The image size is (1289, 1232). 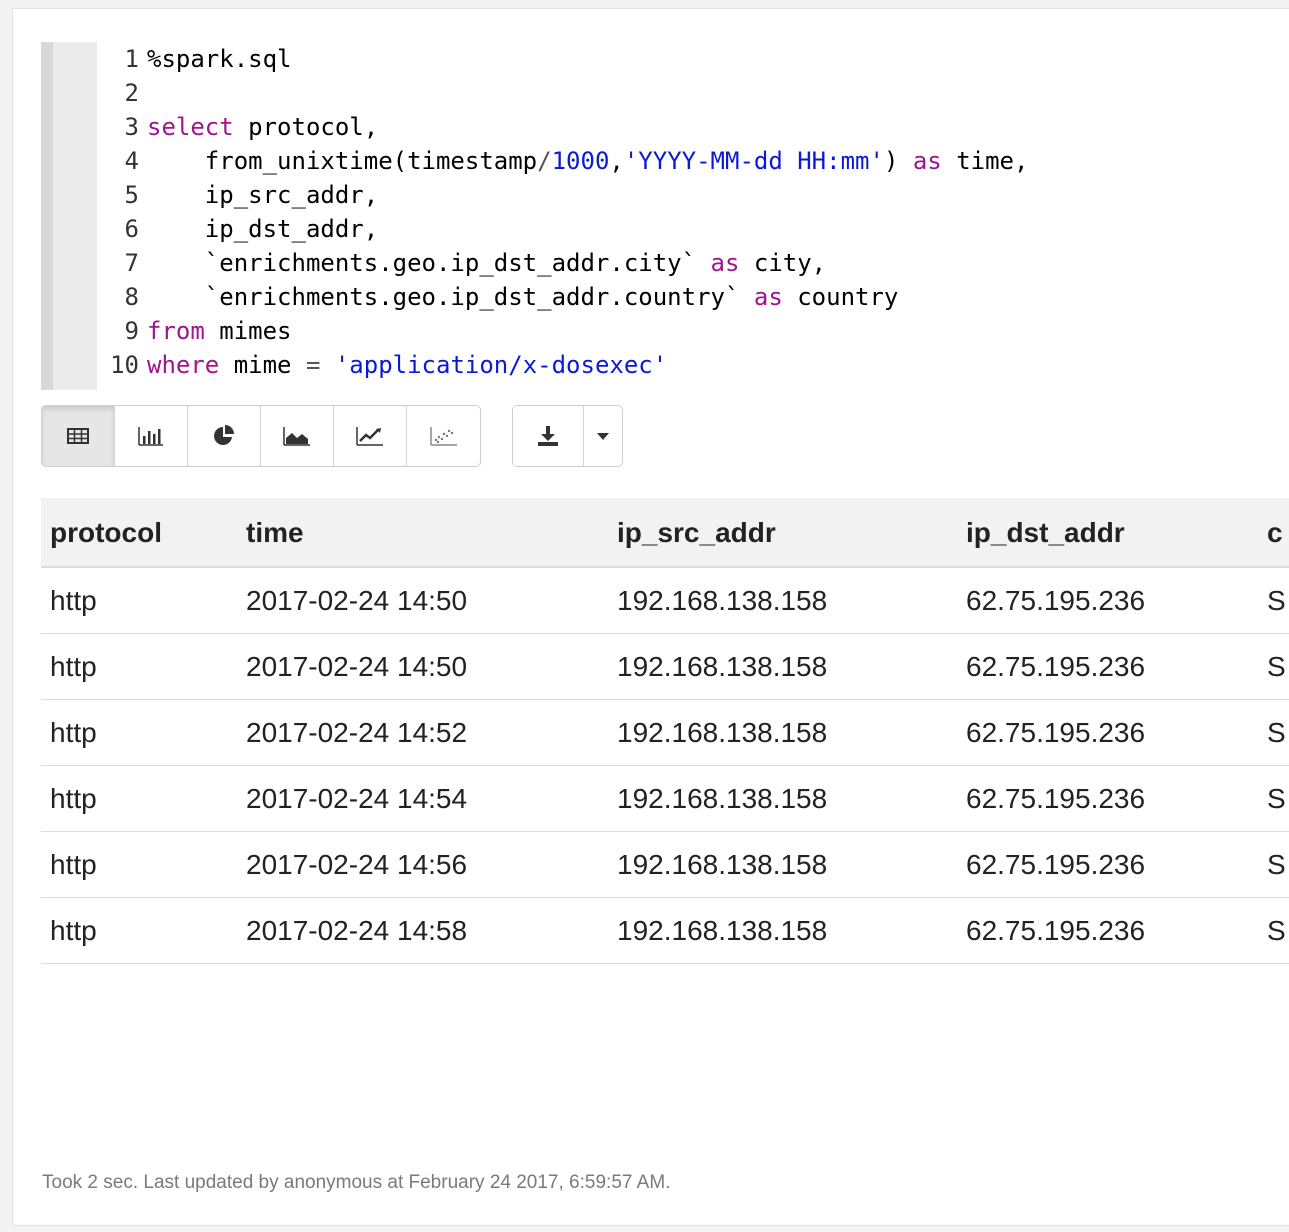 What do you see at coordinates (183, 365) in the screenshot?
I see `sql-keyword: where` at bounding box center [183, 365].